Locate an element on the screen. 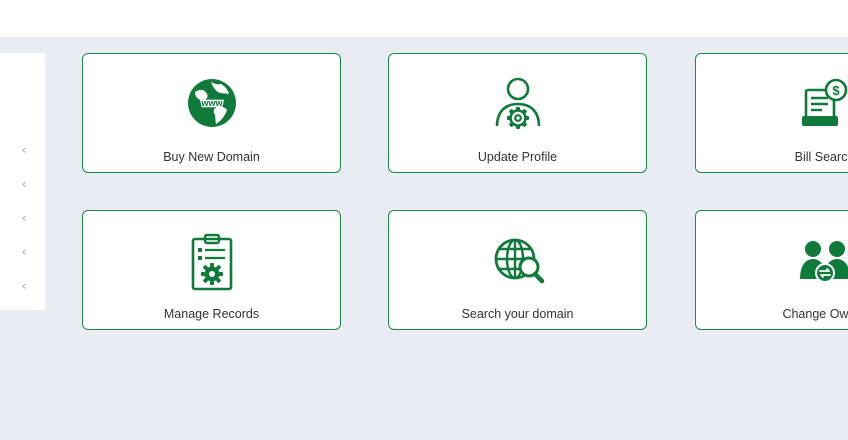  bill-search-icon: $ is located at coordinates (823, 103).